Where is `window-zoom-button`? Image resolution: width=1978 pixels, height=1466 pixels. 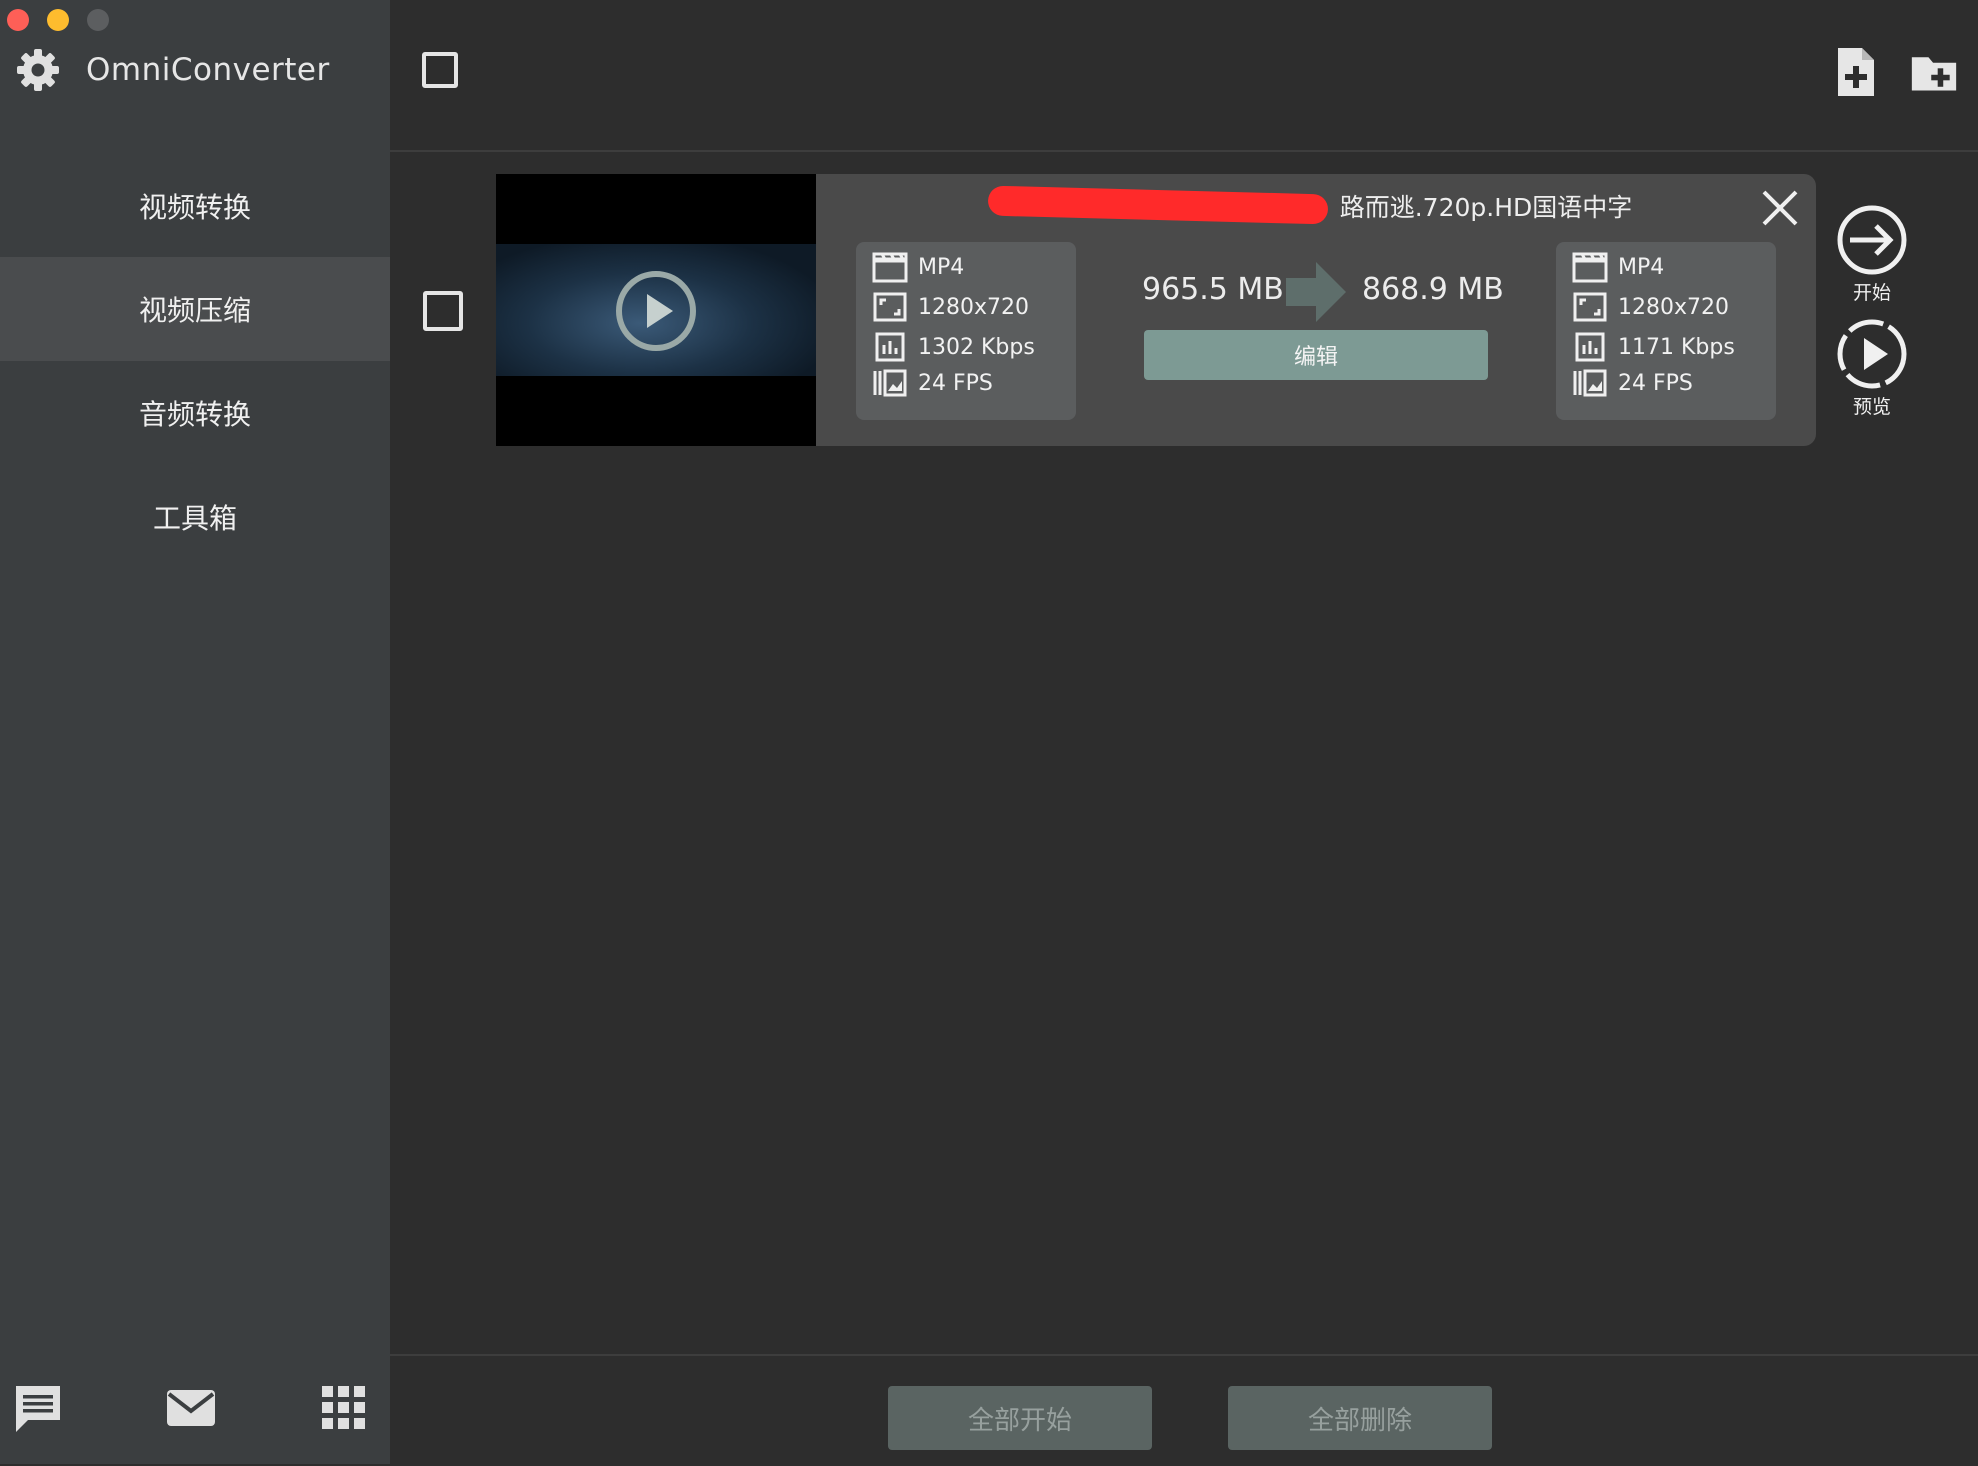 window-zoom-button is located at coordinates (98, 20).